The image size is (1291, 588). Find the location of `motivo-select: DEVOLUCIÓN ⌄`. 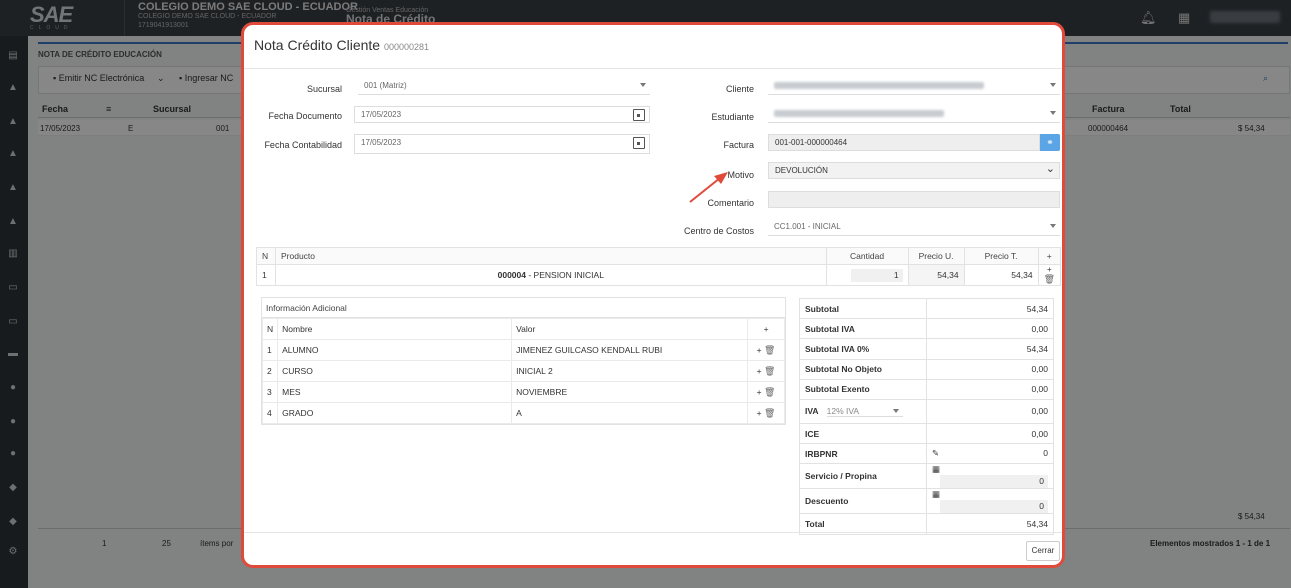

motivo-select: DEVOLUCIÓN ⌄ is located at coordinates (914, 170).